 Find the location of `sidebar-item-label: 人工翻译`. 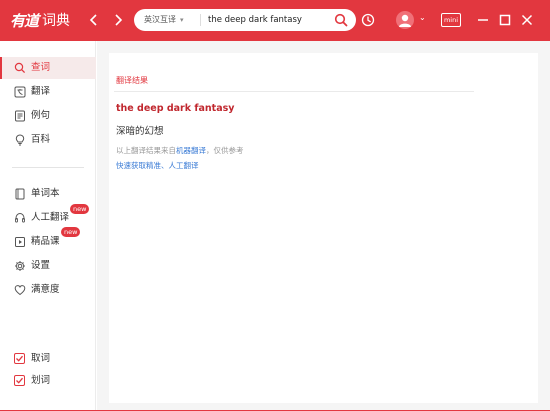

sidebar-item-label: 人工翻译 is located at coordinates (50, 217).